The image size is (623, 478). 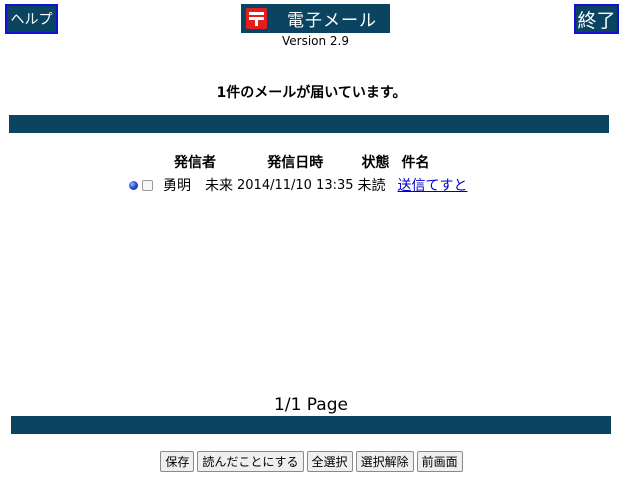 What do you see at coordinates (415, 163) in the screenshot?
I see `col-subject: 件名` at bounding box center [415, 163].